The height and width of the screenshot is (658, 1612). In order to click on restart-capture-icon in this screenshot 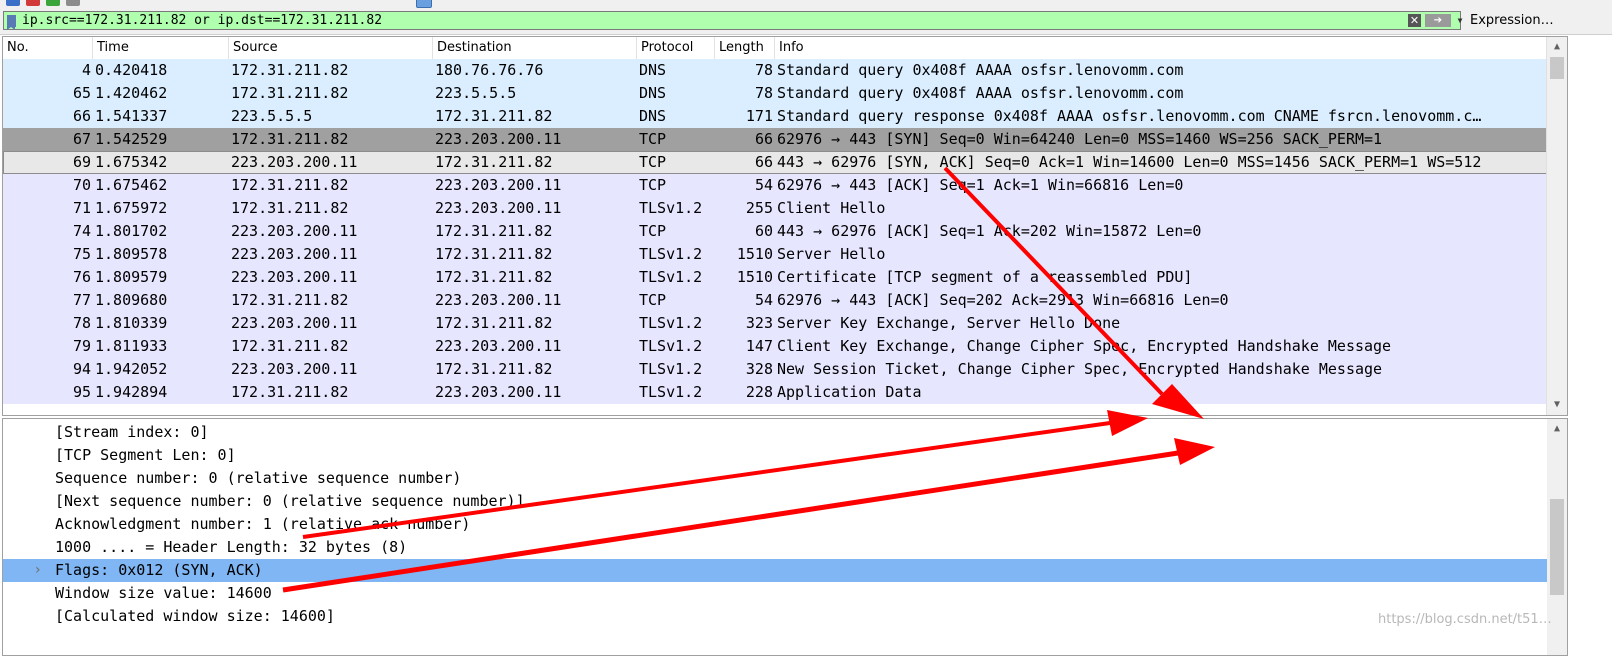, I will do `click(53, 3)`.